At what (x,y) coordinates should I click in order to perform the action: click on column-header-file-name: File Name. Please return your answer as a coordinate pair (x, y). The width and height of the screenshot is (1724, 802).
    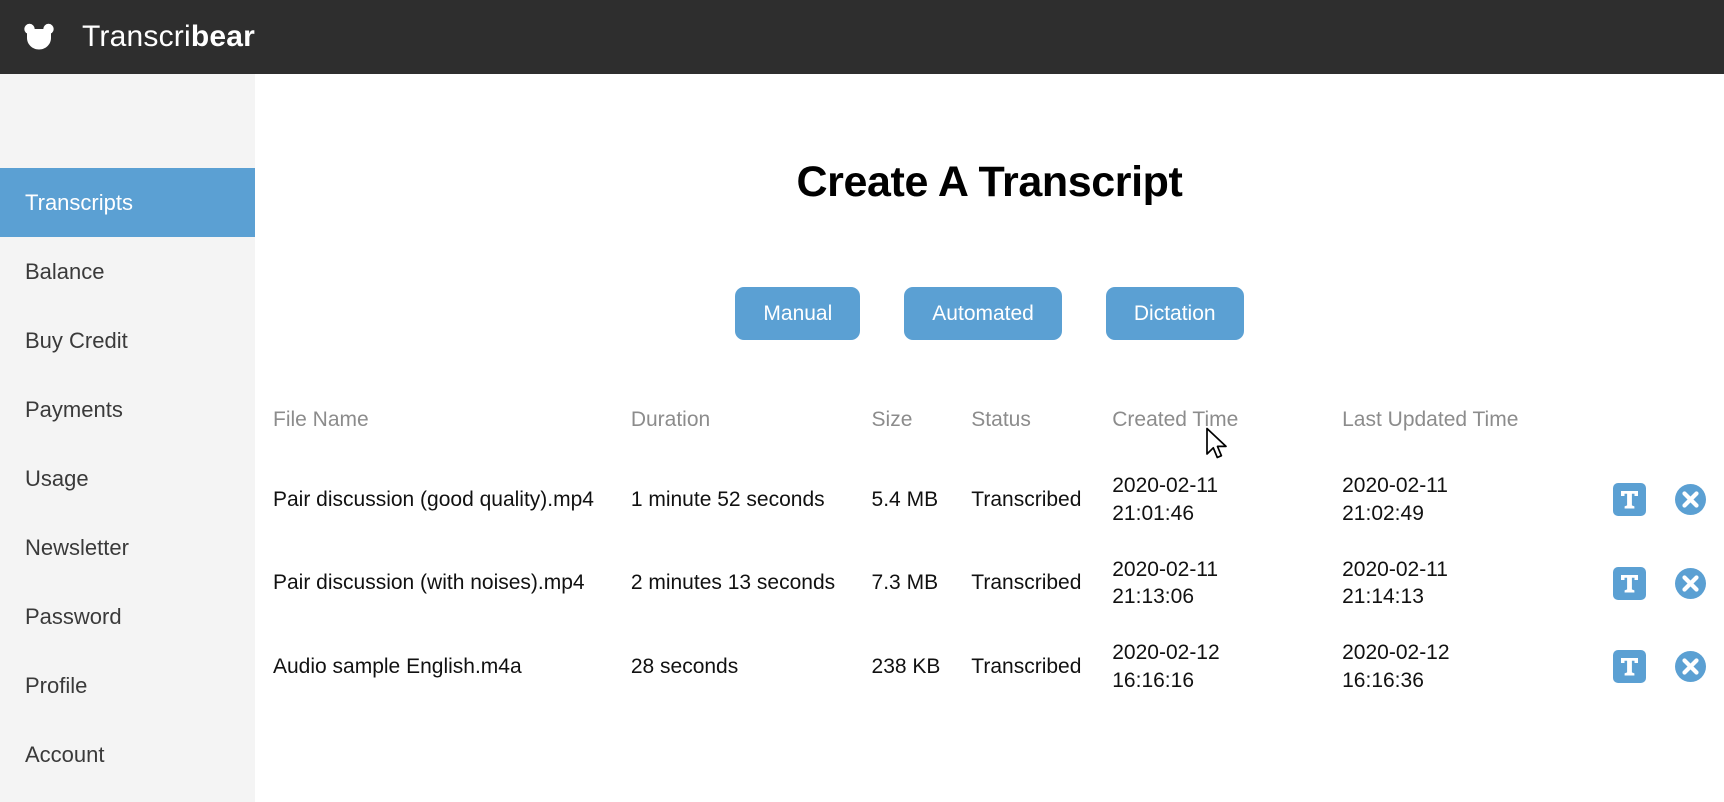
    Looking at the image, I should click on (321, 420).